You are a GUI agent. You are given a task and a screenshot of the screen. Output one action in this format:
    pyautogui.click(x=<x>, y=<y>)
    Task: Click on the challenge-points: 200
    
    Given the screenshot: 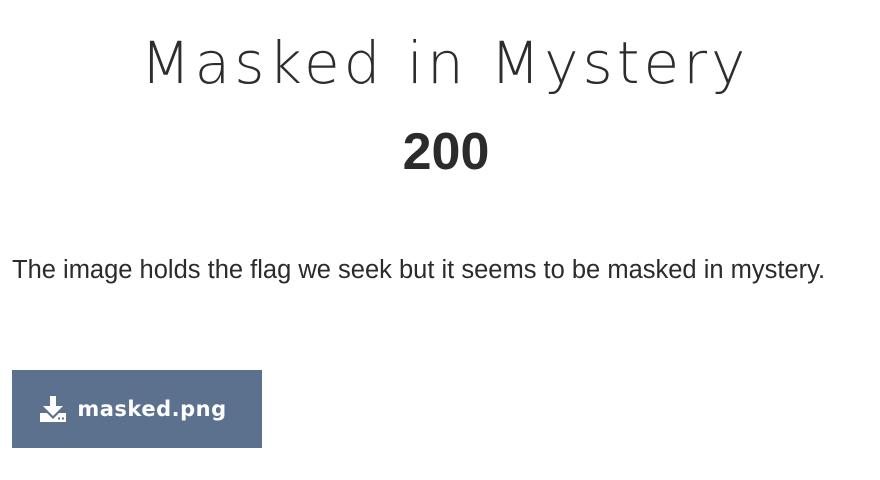 What is the action you would take?
    pyautogui.click(x=446, y=152)
    